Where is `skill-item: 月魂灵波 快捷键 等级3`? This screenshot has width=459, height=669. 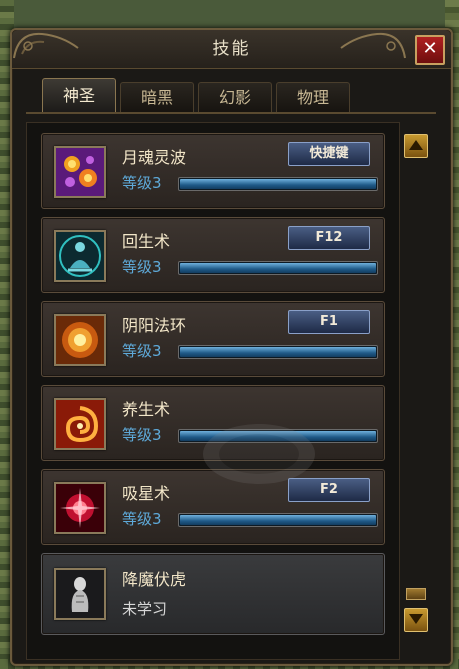
skill-item: 月魂灵波 快捷键 等级3 is located at coordinates (213, 171).